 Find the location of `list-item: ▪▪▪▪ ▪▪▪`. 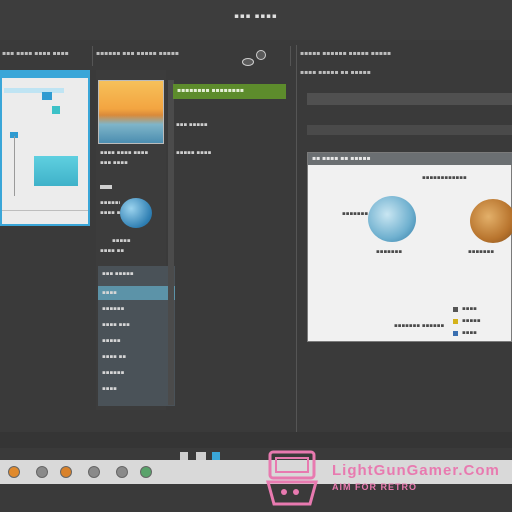

list-item: ▪▪▪▪ ▪▪▪ is located at coordinates (132, 325).